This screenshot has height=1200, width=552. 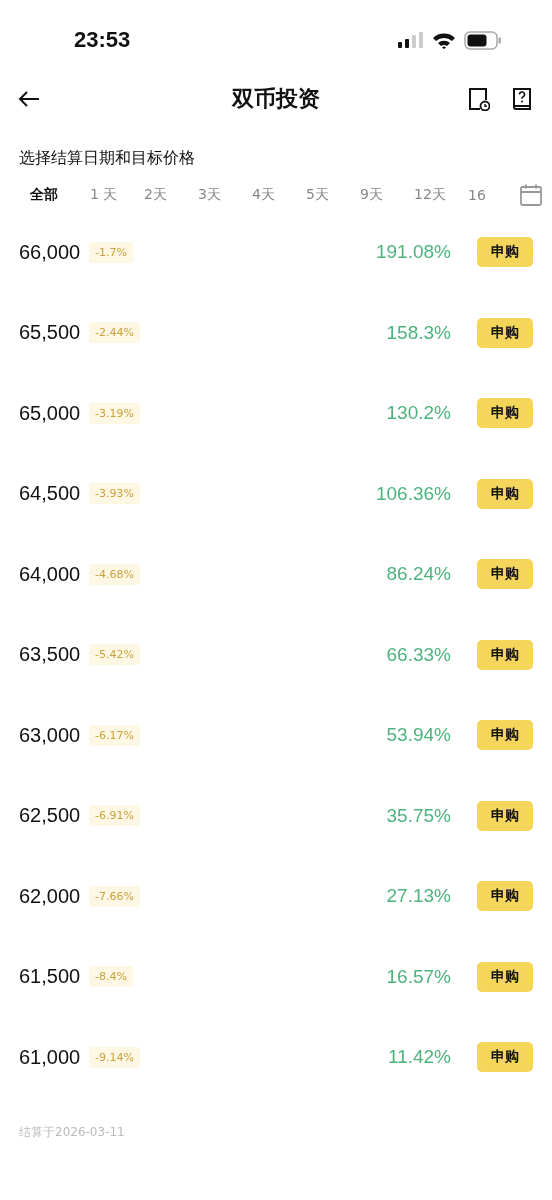 I want to click on apr-value: 66.33%, so click(x=418, y=654).